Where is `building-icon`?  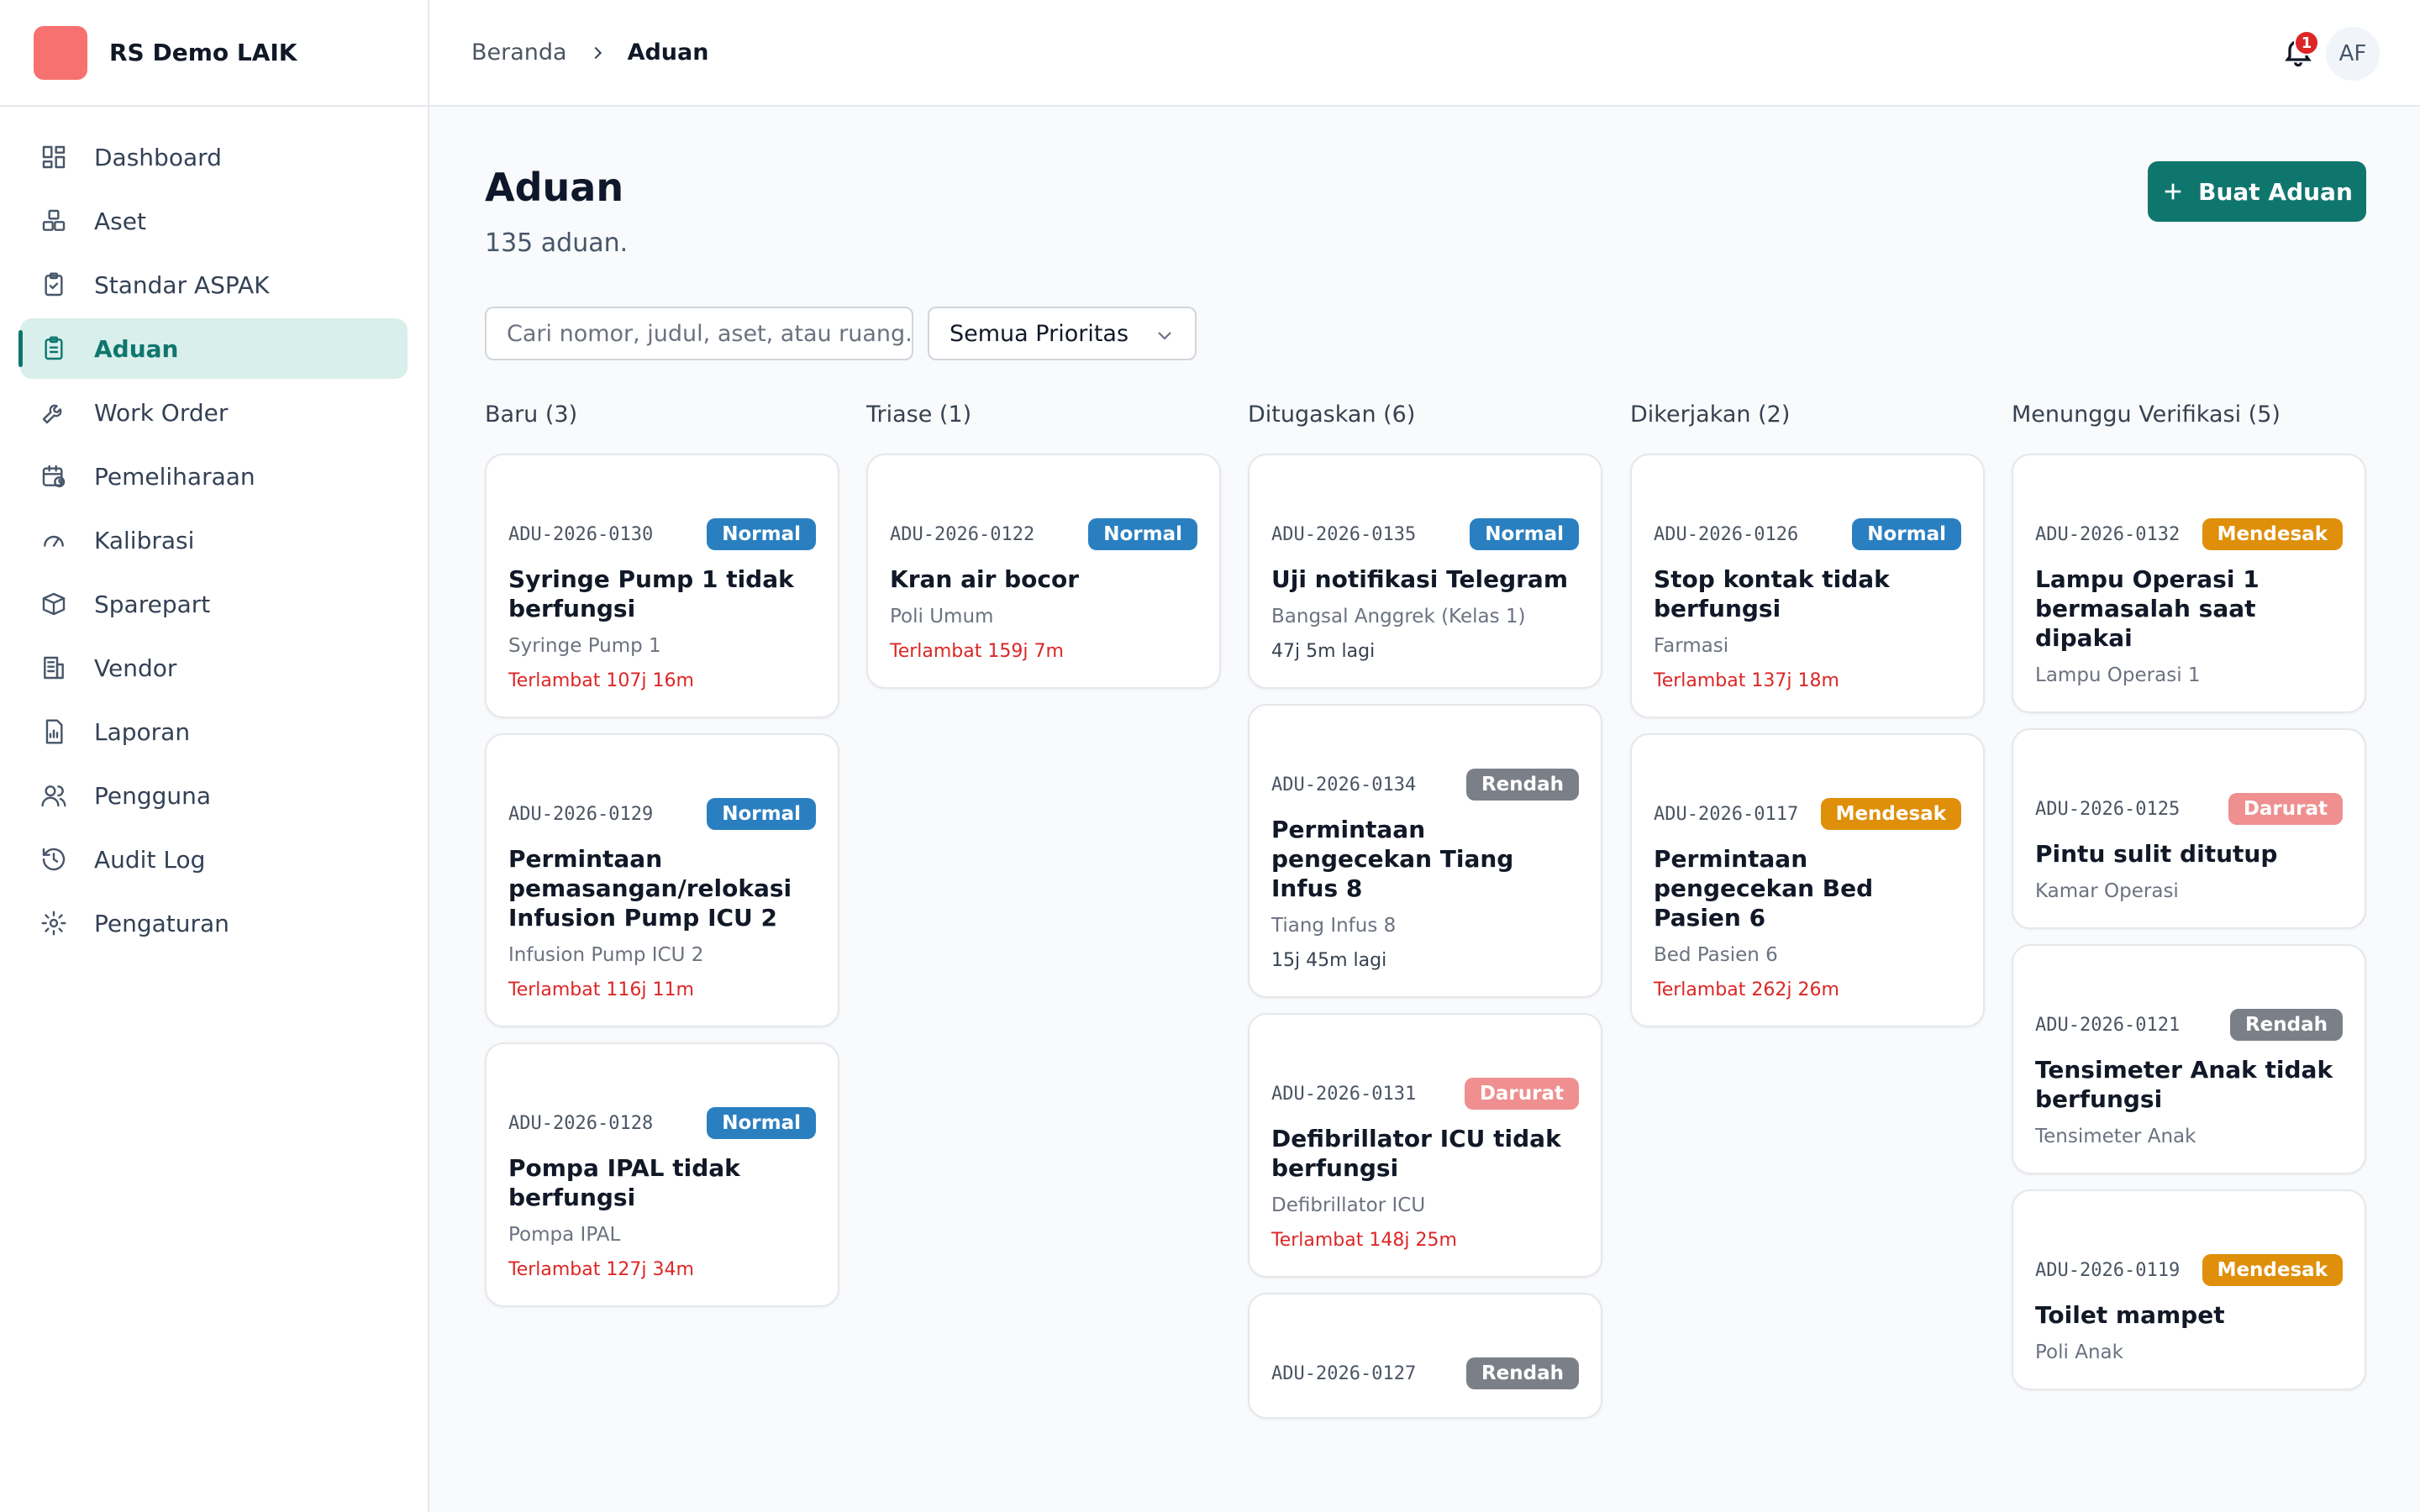
building-icon is located at coordinates (54, 668).